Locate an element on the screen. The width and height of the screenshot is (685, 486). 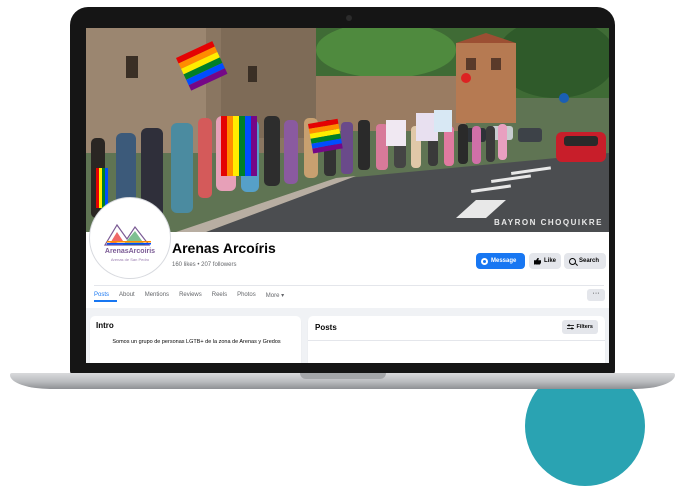
laptop-base-notch is located at coordinates (343, 376).